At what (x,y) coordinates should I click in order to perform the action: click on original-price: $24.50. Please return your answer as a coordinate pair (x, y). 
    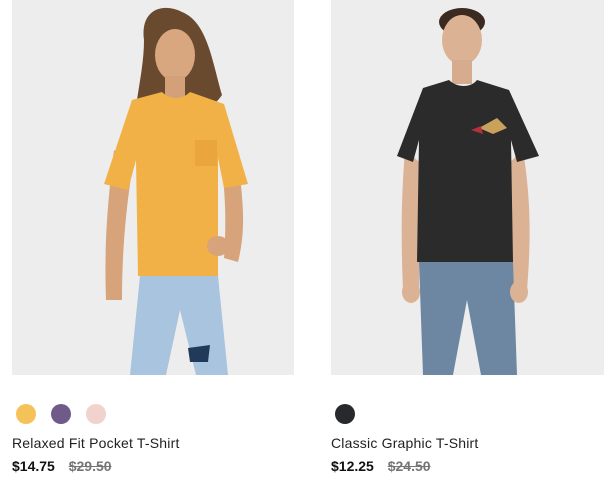
    Looking at the image, I should click on (409, 466).